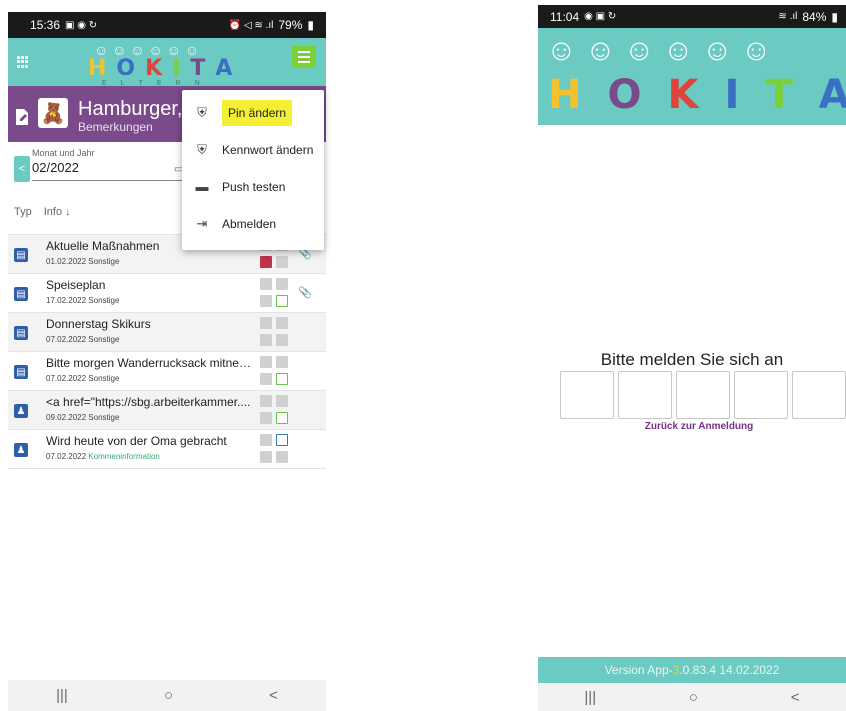  Describe the element at coordinates (81, 25) in the screenshot. I see `notification-icons: ▣ ◉ ↻` at that location.